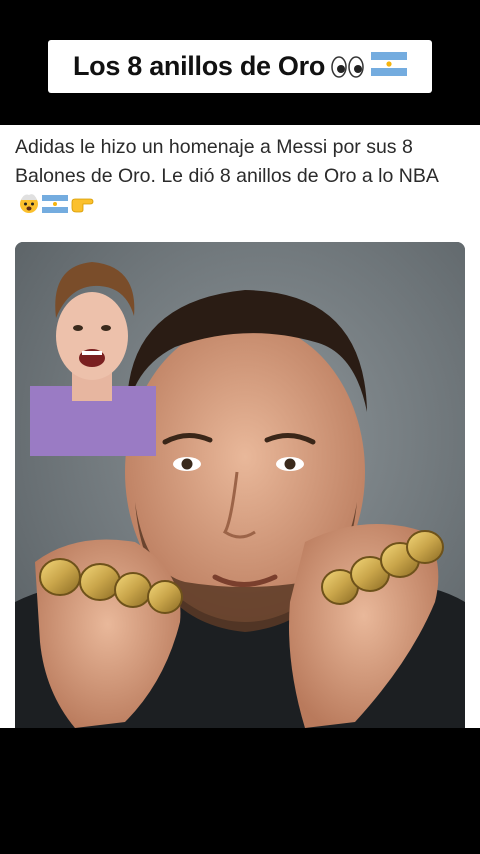 This screenshot has height=854, width=480. Describe the element at coordinates (240, 791) in the screenshot. I see `bottom-black-area` at that location.